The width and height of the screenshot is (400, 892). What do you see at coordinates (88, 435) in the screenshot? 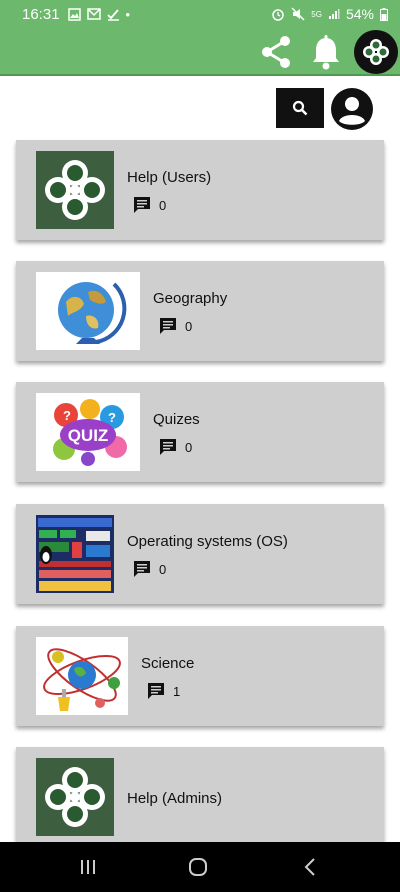
I see `svg-text: QUIZ` at bounding box center [88, 435].